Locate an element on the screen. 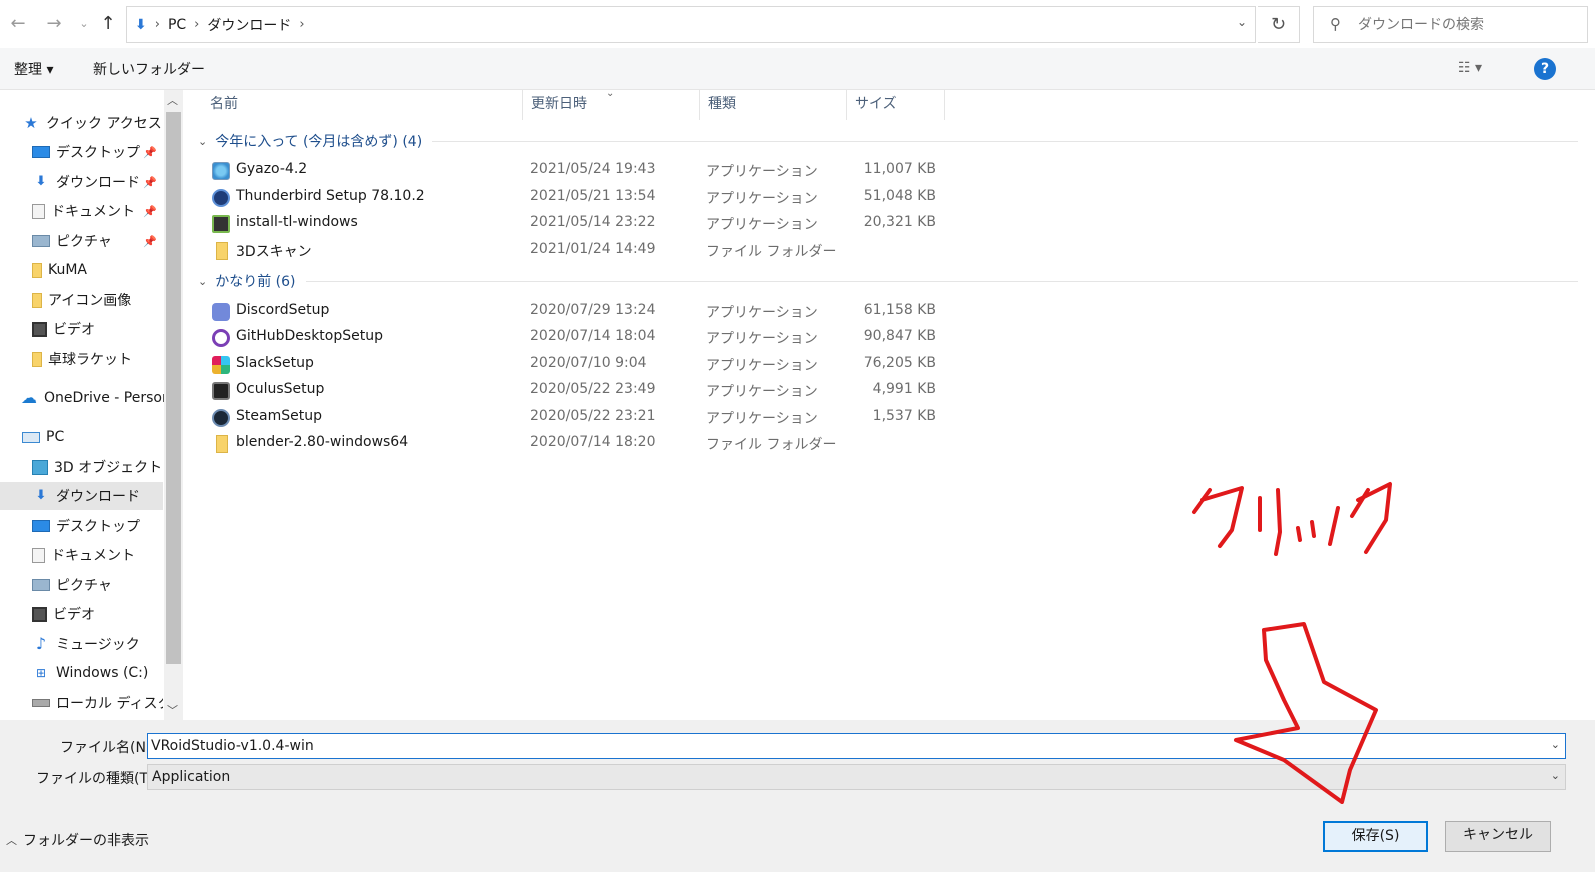 The width and height of the screenshot is (1595, 872). sidebar-item-documents: ドキュメント 📌 is located at coordinates (97, 211).